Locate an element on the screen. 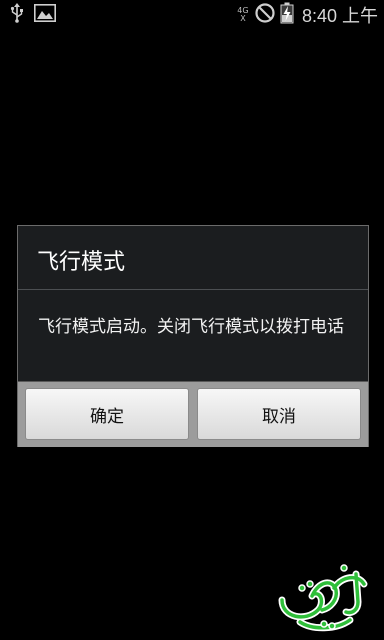 The height and width of the screenshot is (640, 384). ok-button-label: 确定 is located at coordinates (107, 416).